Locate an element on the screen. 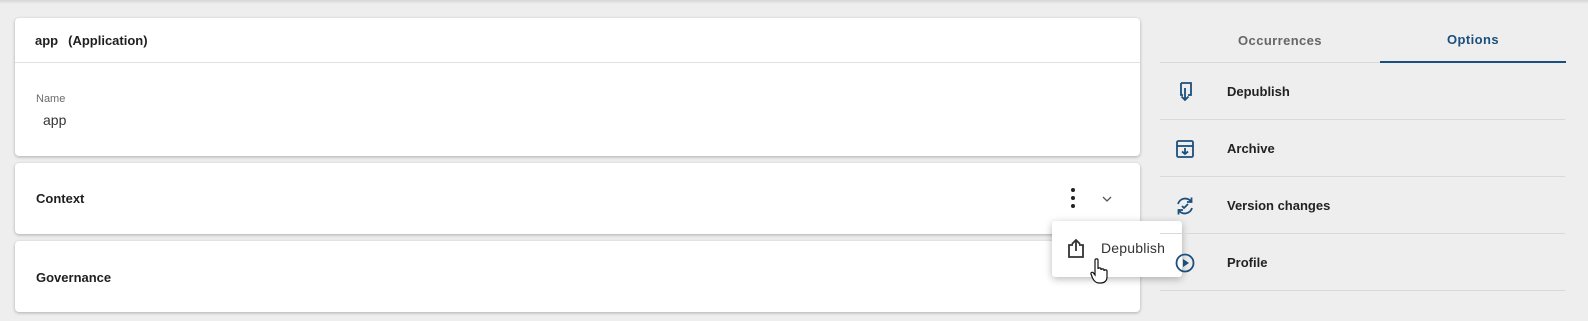  option-version-changes-label: Version changes is located at coordinates (1279, 205).